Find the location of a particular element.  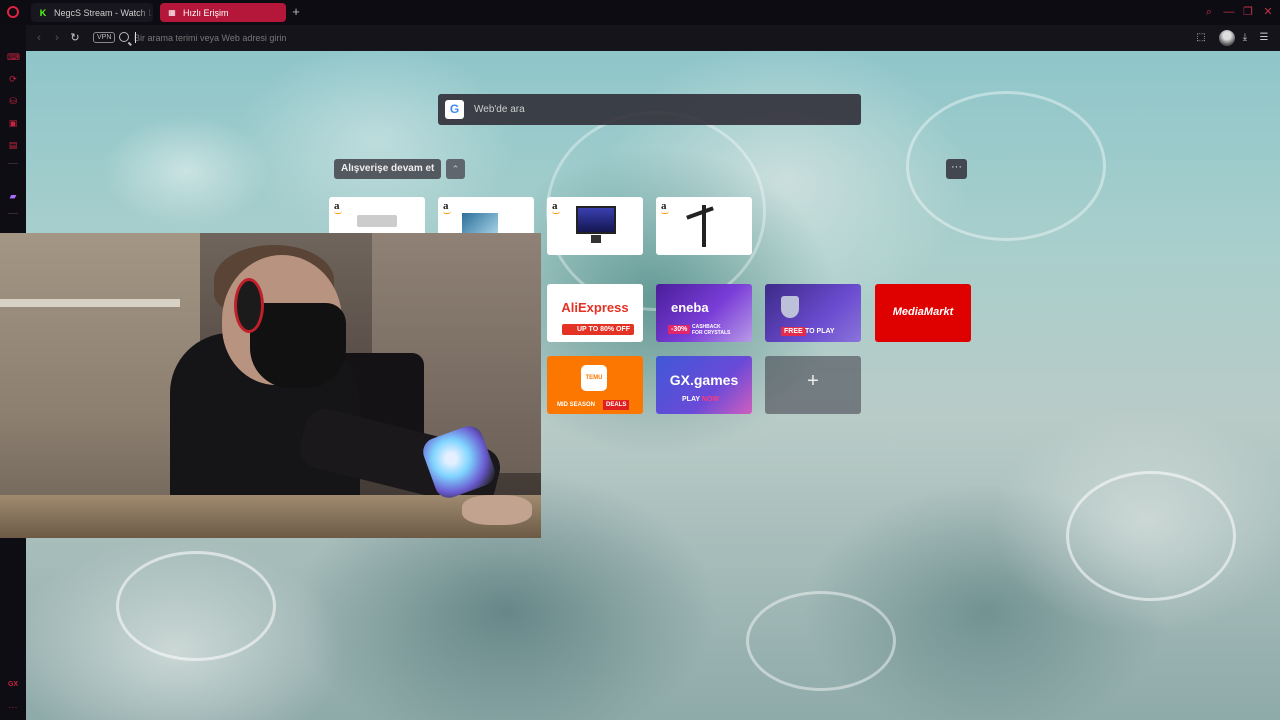

tab-title: NegcS Stream - Watch Live on Kick is located at coordinates (103, 12).